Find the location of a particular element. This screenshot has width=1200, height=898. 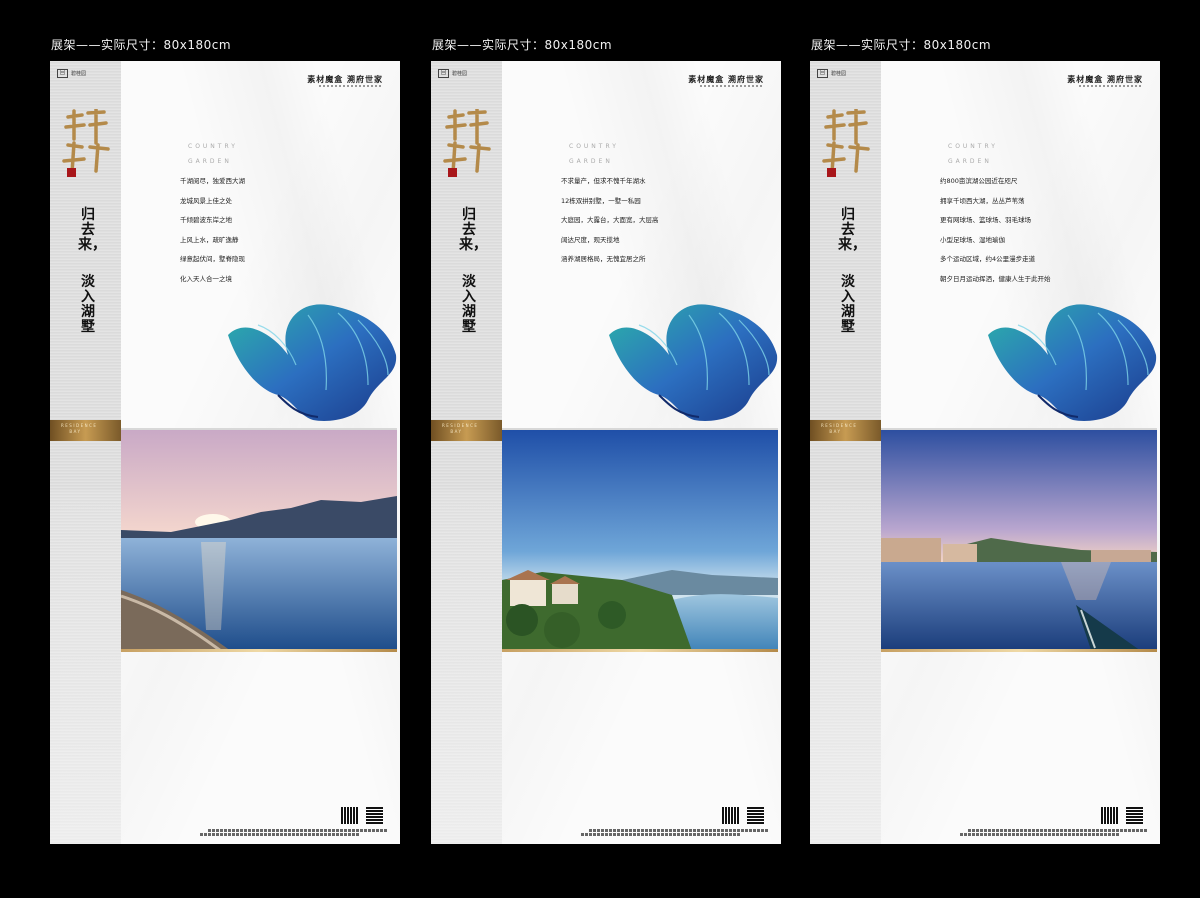

panel-1-caption: 展架——实际尺寸：80x180cm is located at coordinates (141, 45).